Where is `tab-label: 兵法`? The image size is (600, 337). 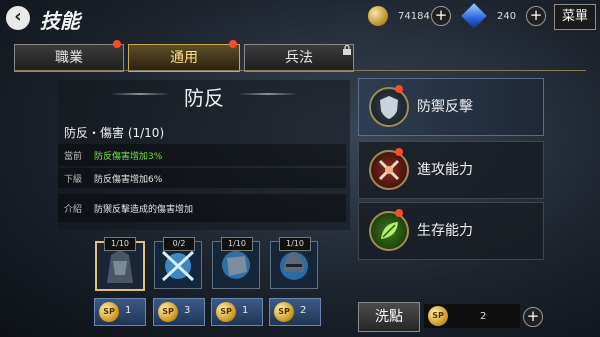
tab-label: 兵法 is located at coordinates (299, 58).